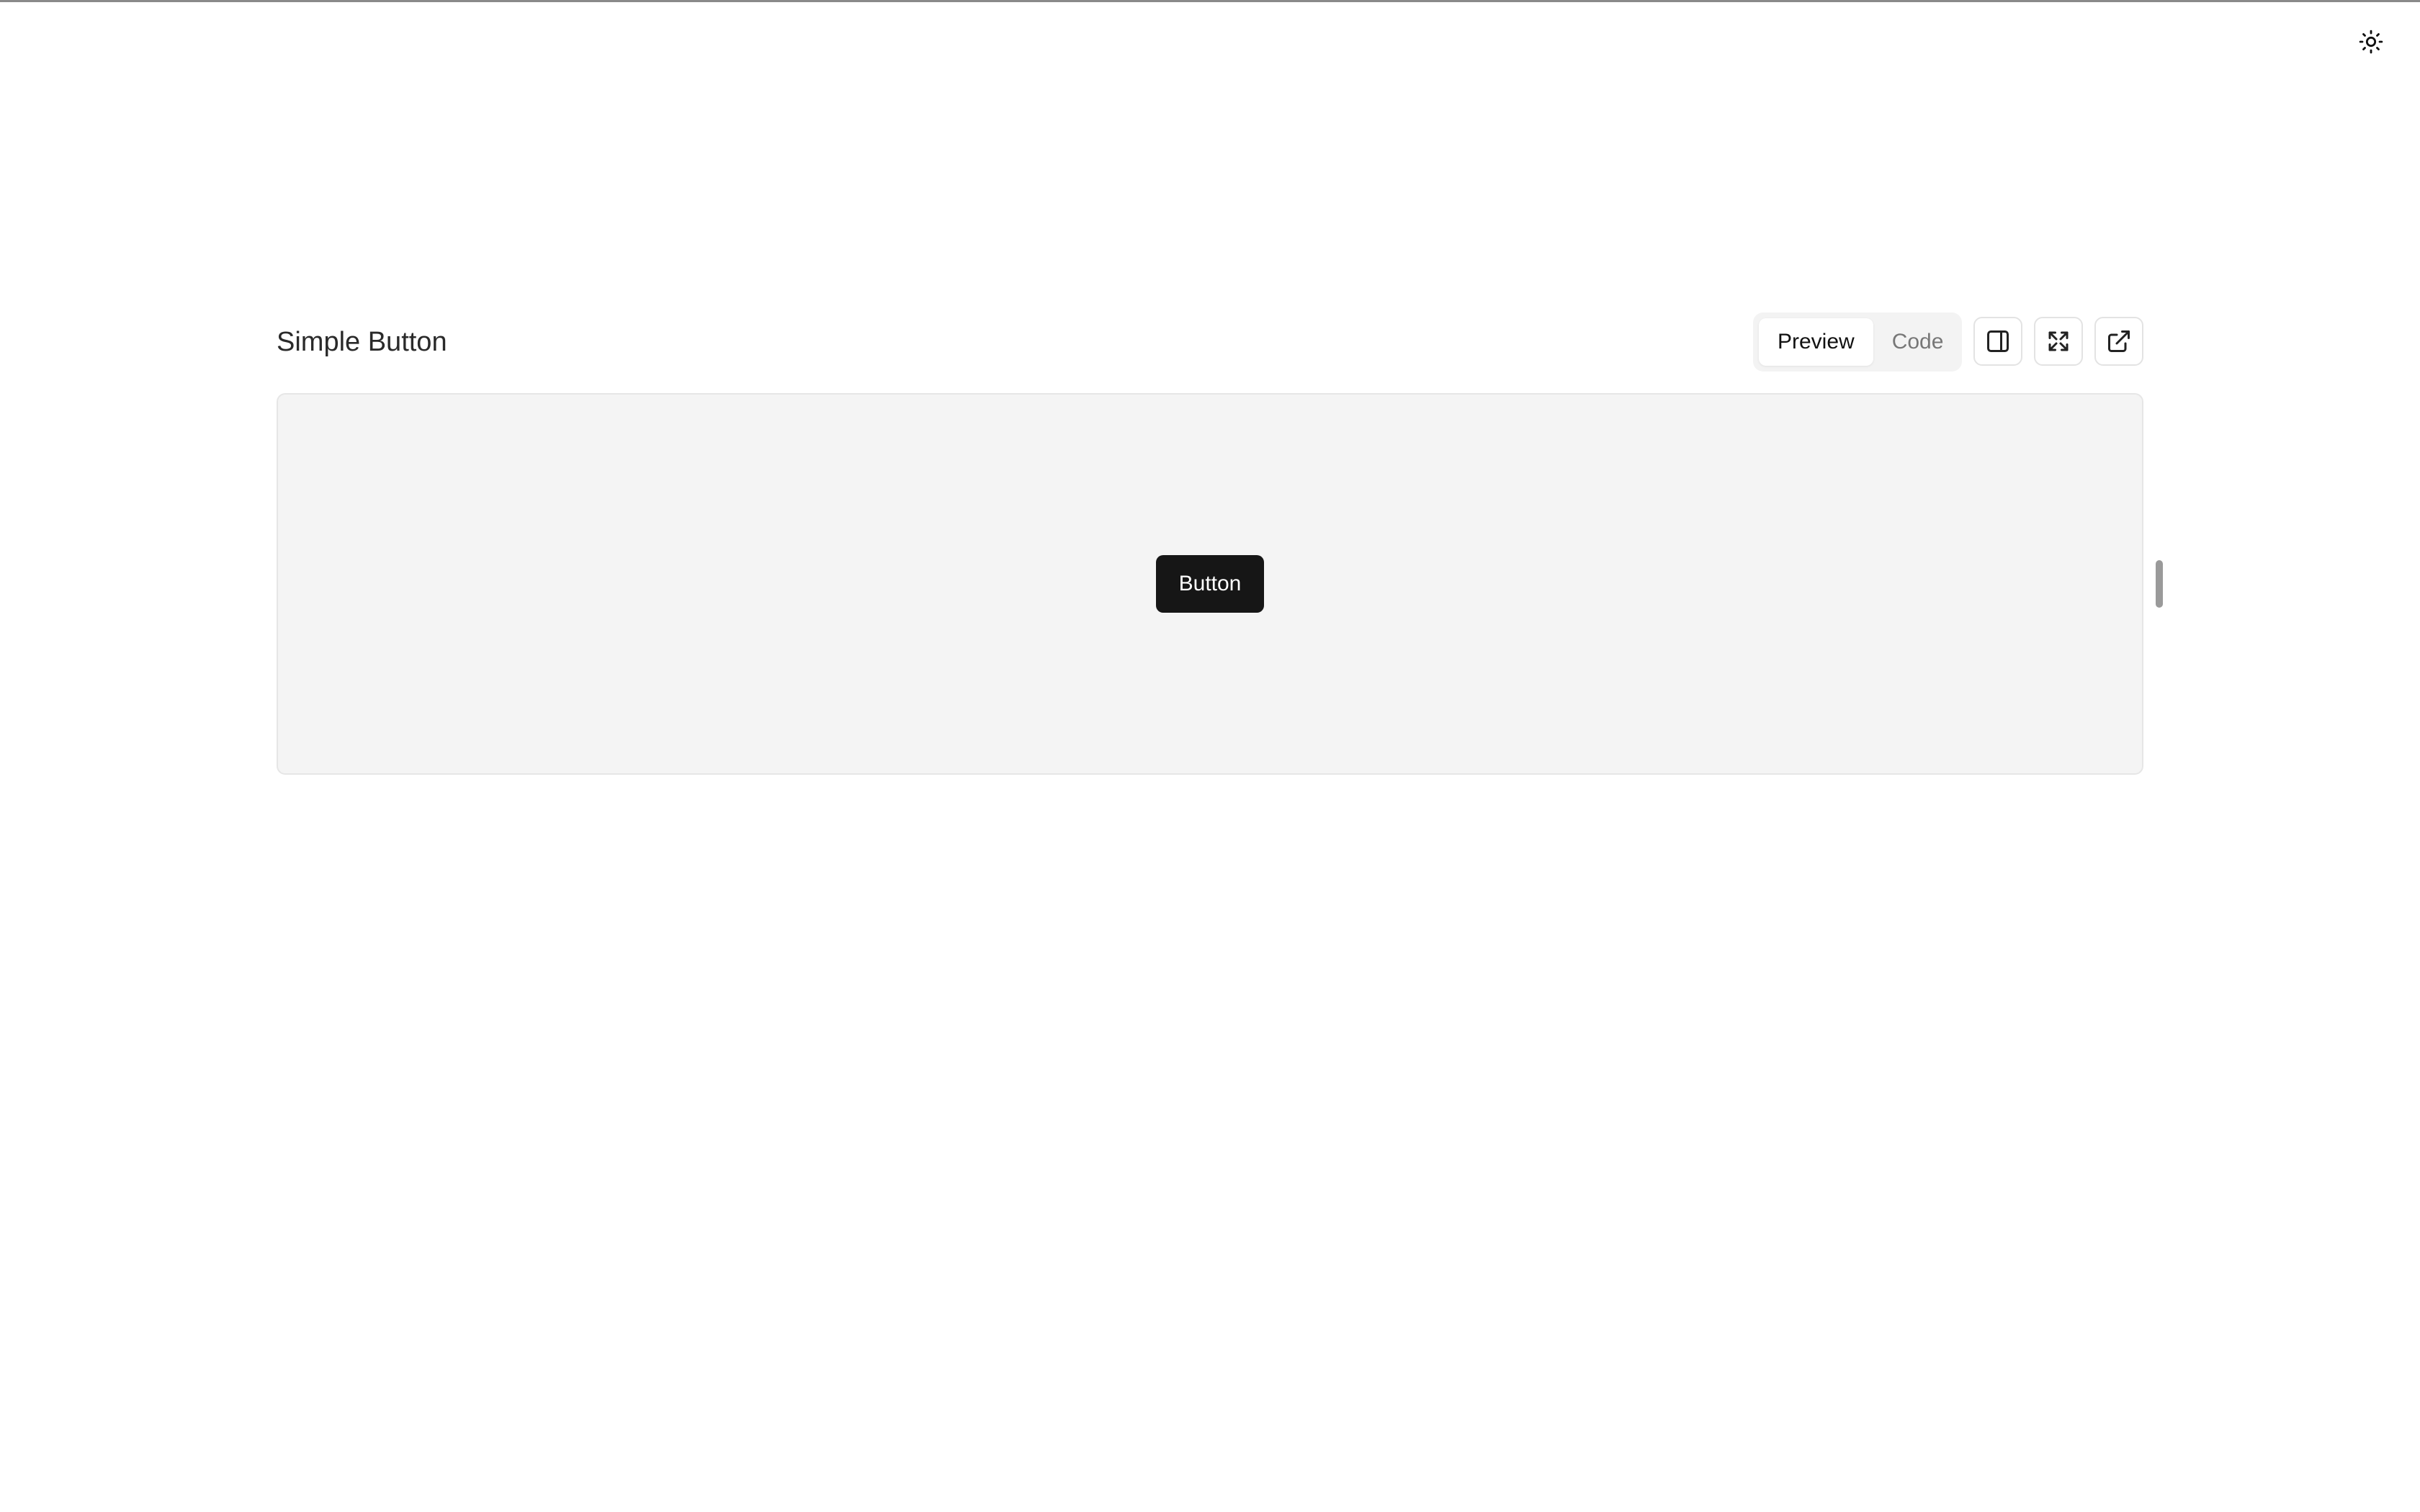 This screenshot has height=1512, width=2420. I want to click on sun-icon, so click(2371, 42).